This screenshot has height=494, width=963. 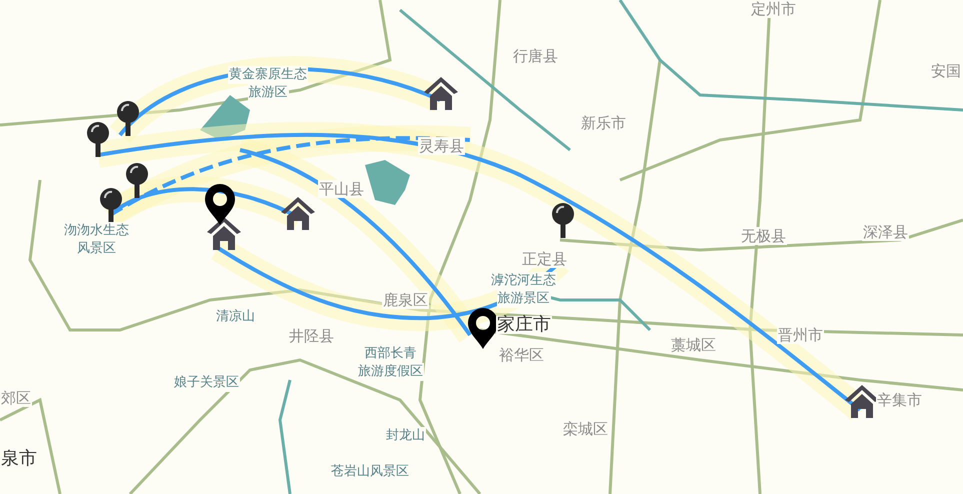 I want to click on place-label: 黄金寨原生态 旅游区, so click(x=268, y=84).